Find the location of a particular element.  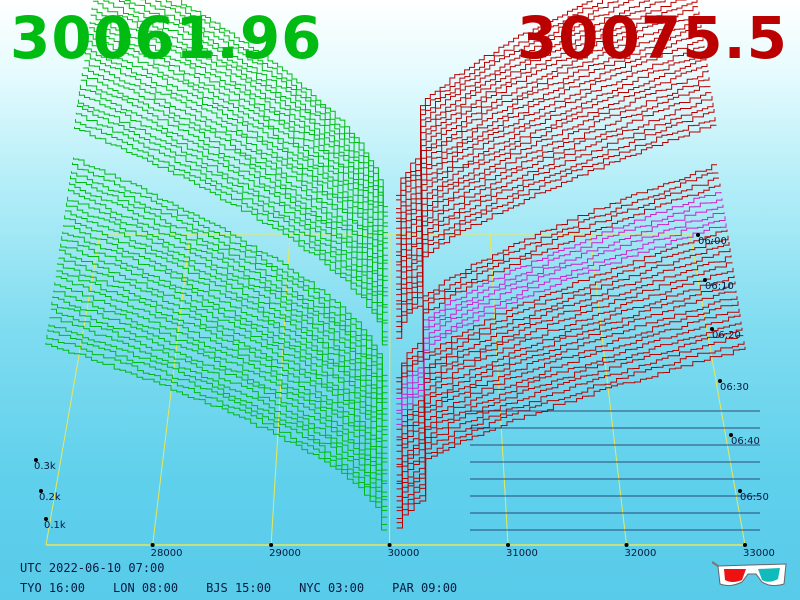

utc-time: UTC 2022-06-10 07:00 is located at coordinates (92, 568).